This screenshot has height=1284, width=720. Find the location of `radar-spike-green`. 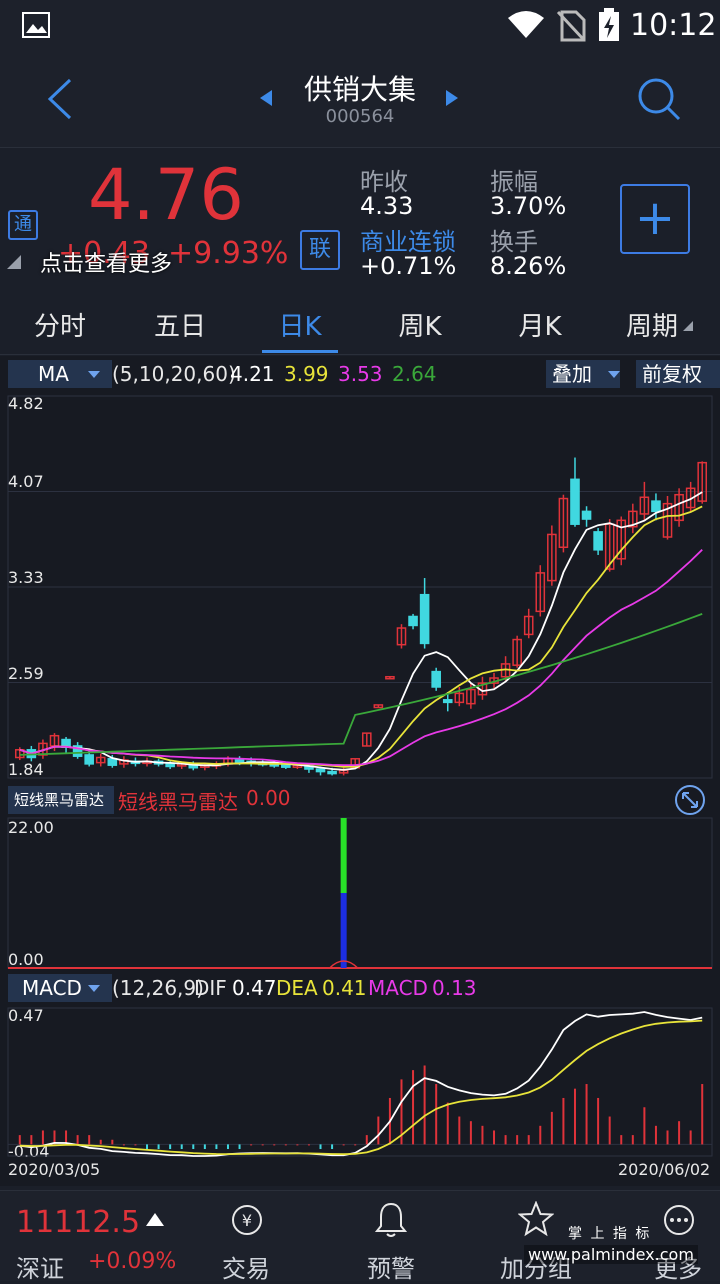

radar-spike-green is located at coordinates (343, 855).